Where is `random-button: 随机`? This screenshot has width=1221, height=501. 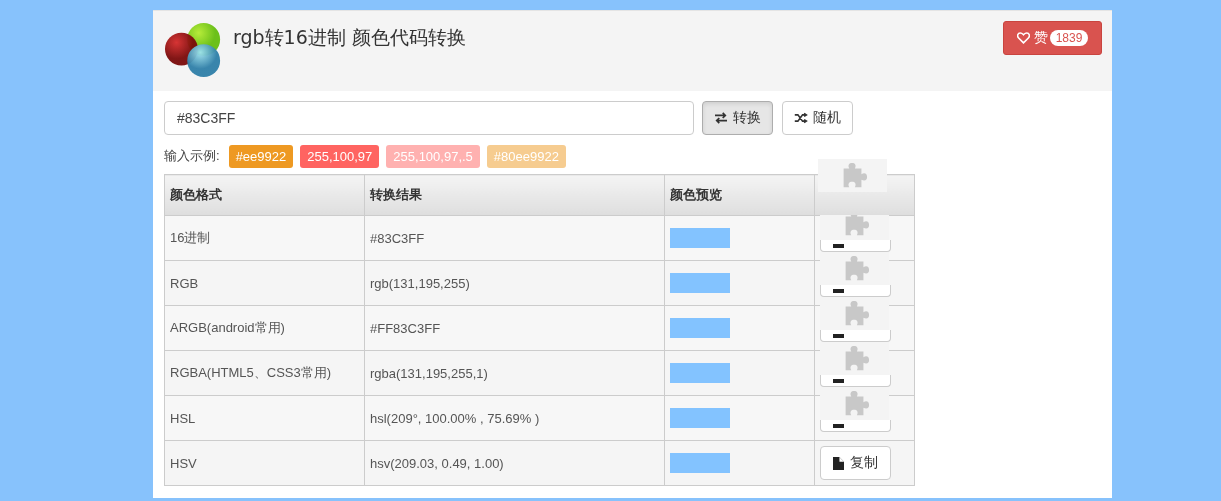 random-button: 随机 is located at coordinates (817, 118).